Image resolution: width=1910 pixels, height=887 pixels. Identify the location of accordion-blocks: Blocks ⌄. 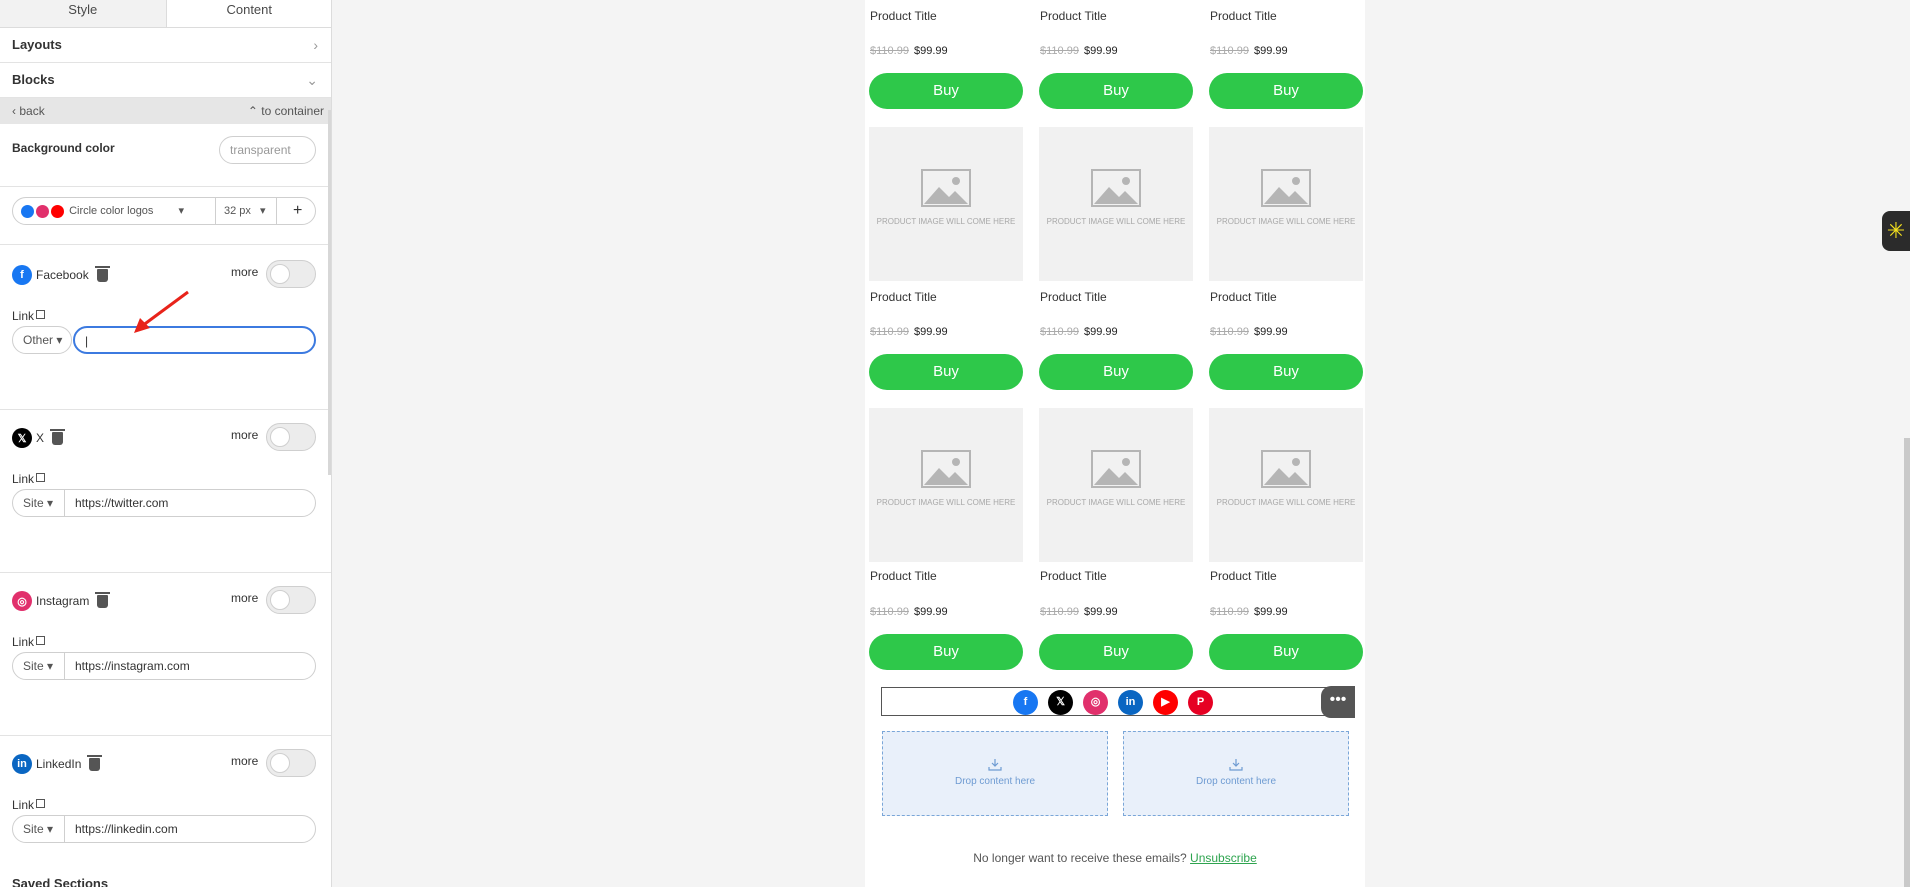
(165, 80).